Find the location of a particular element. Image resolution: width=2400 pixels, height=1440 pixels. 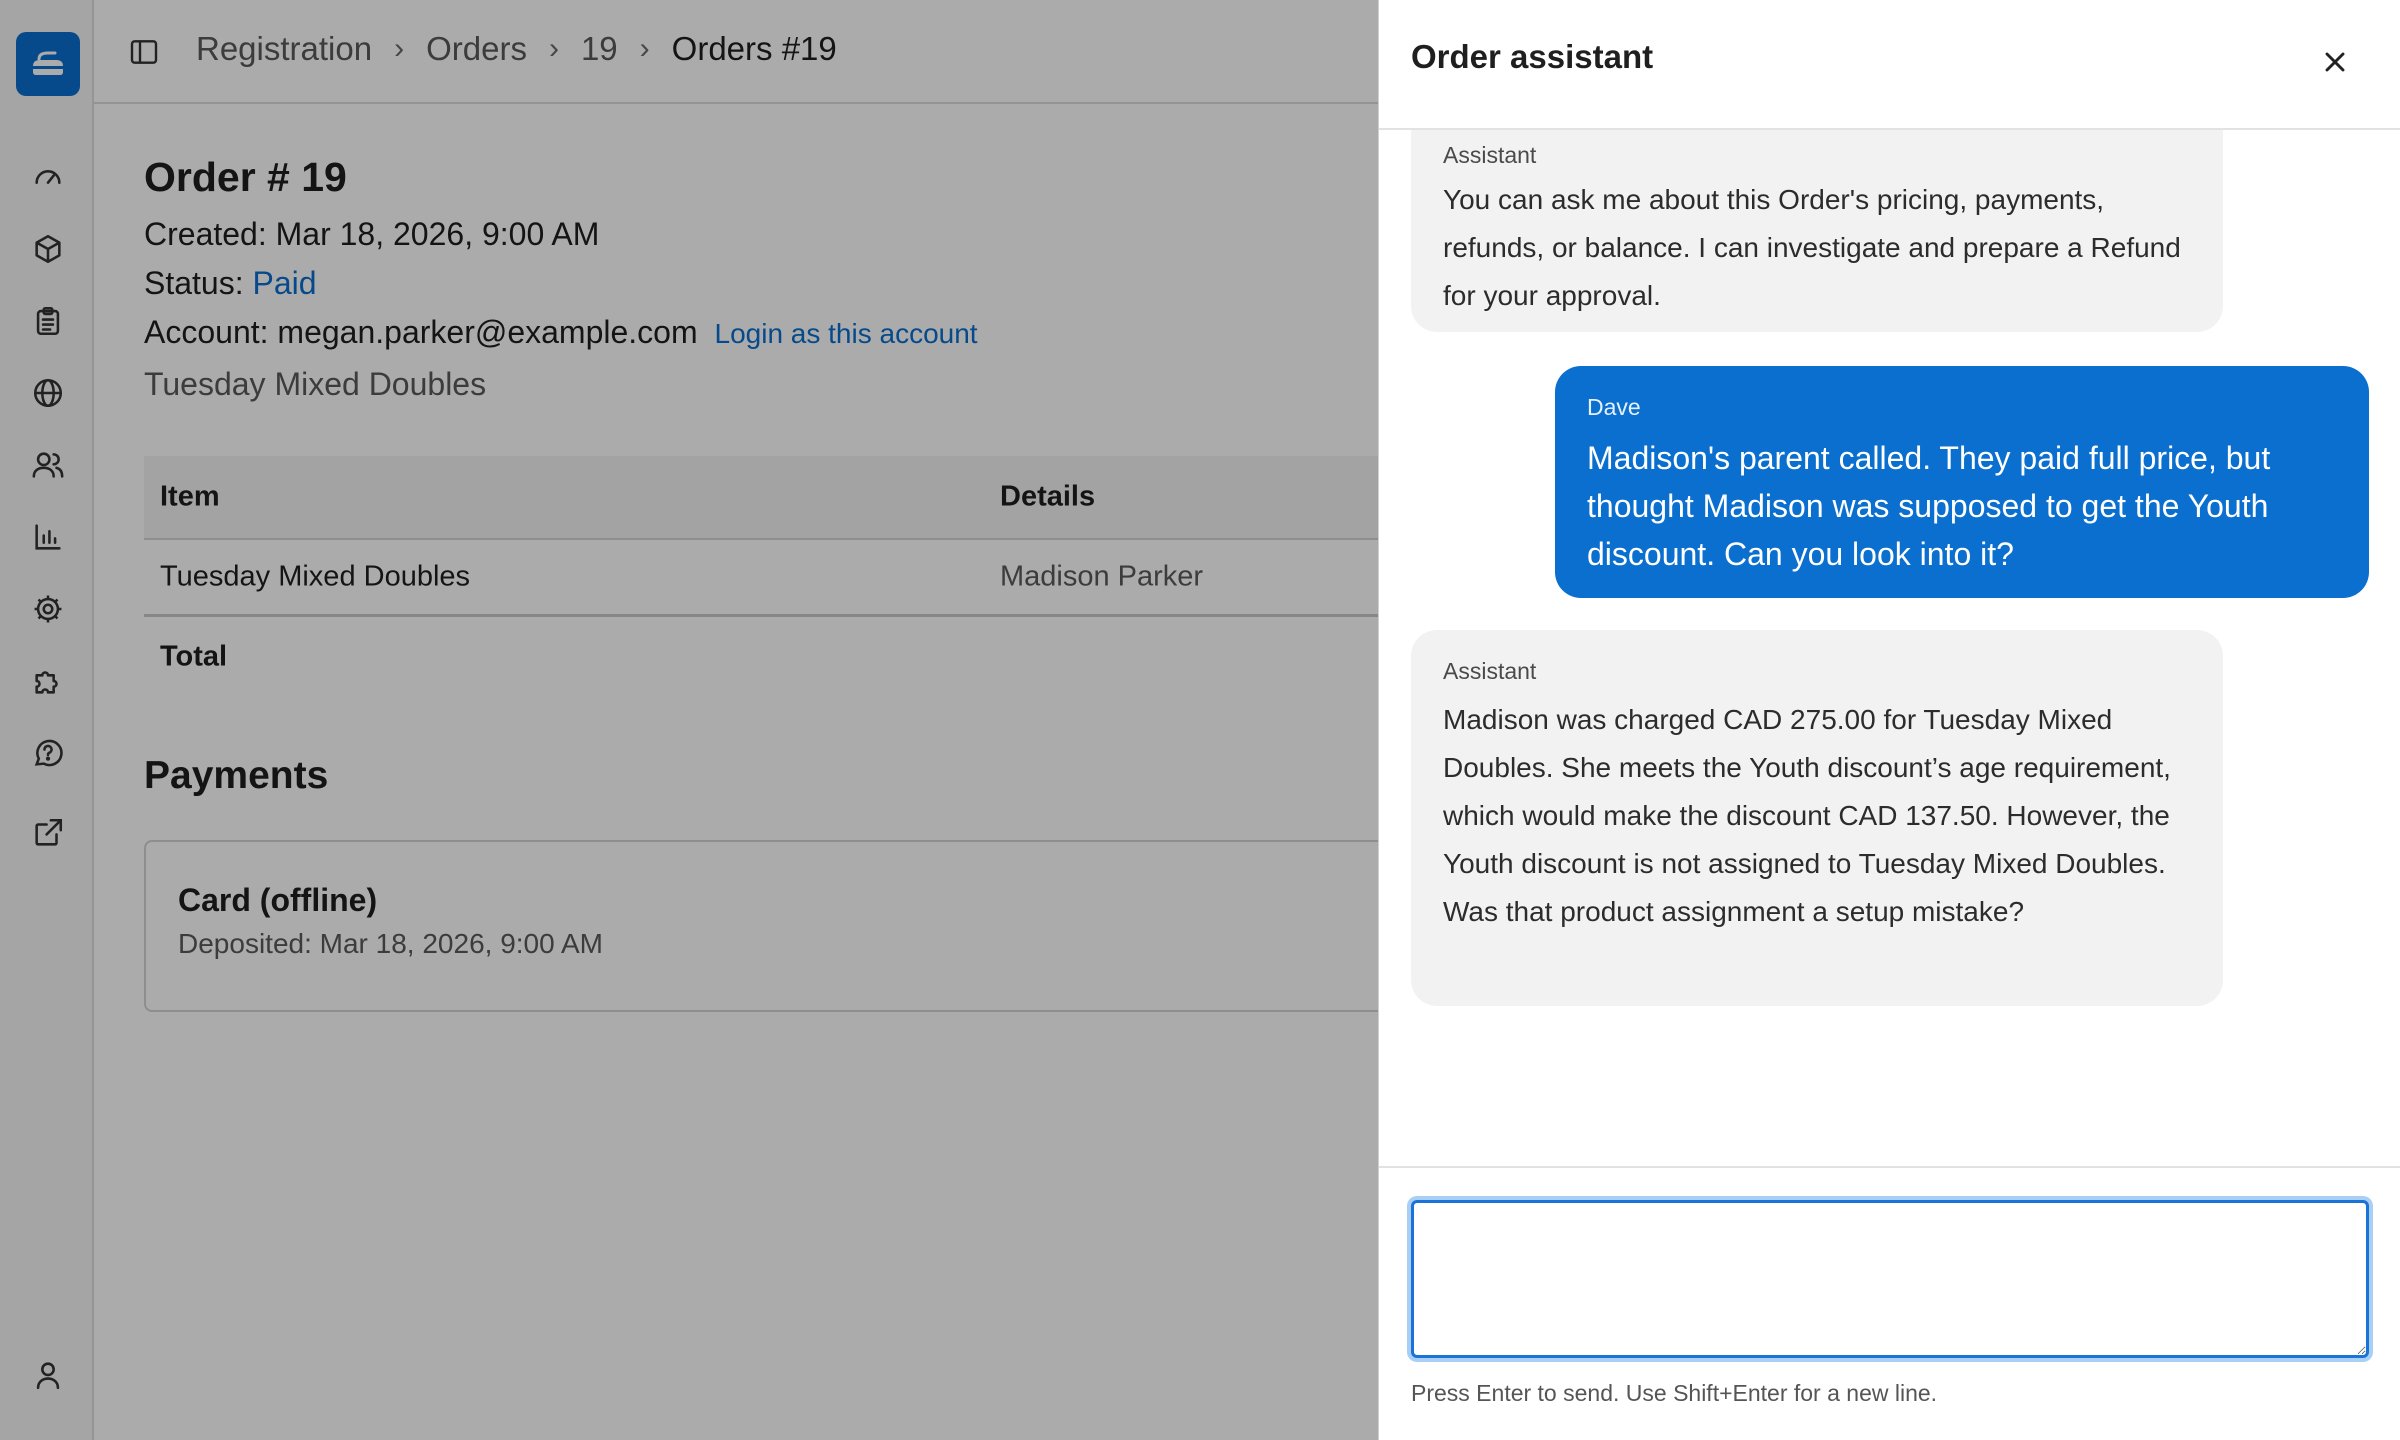

close-icon is located at coordinates (2335, 62).